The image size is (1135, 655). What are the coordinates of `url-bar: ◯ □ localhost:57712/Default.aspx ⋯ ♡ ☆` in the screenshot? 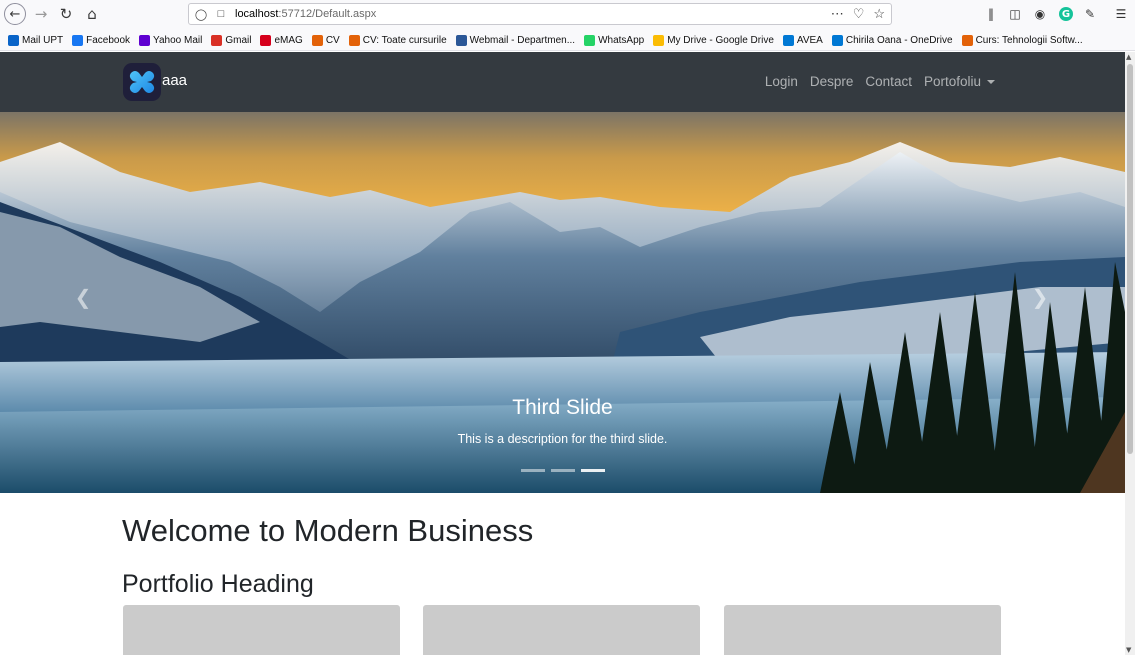 It's located at (540, 14).